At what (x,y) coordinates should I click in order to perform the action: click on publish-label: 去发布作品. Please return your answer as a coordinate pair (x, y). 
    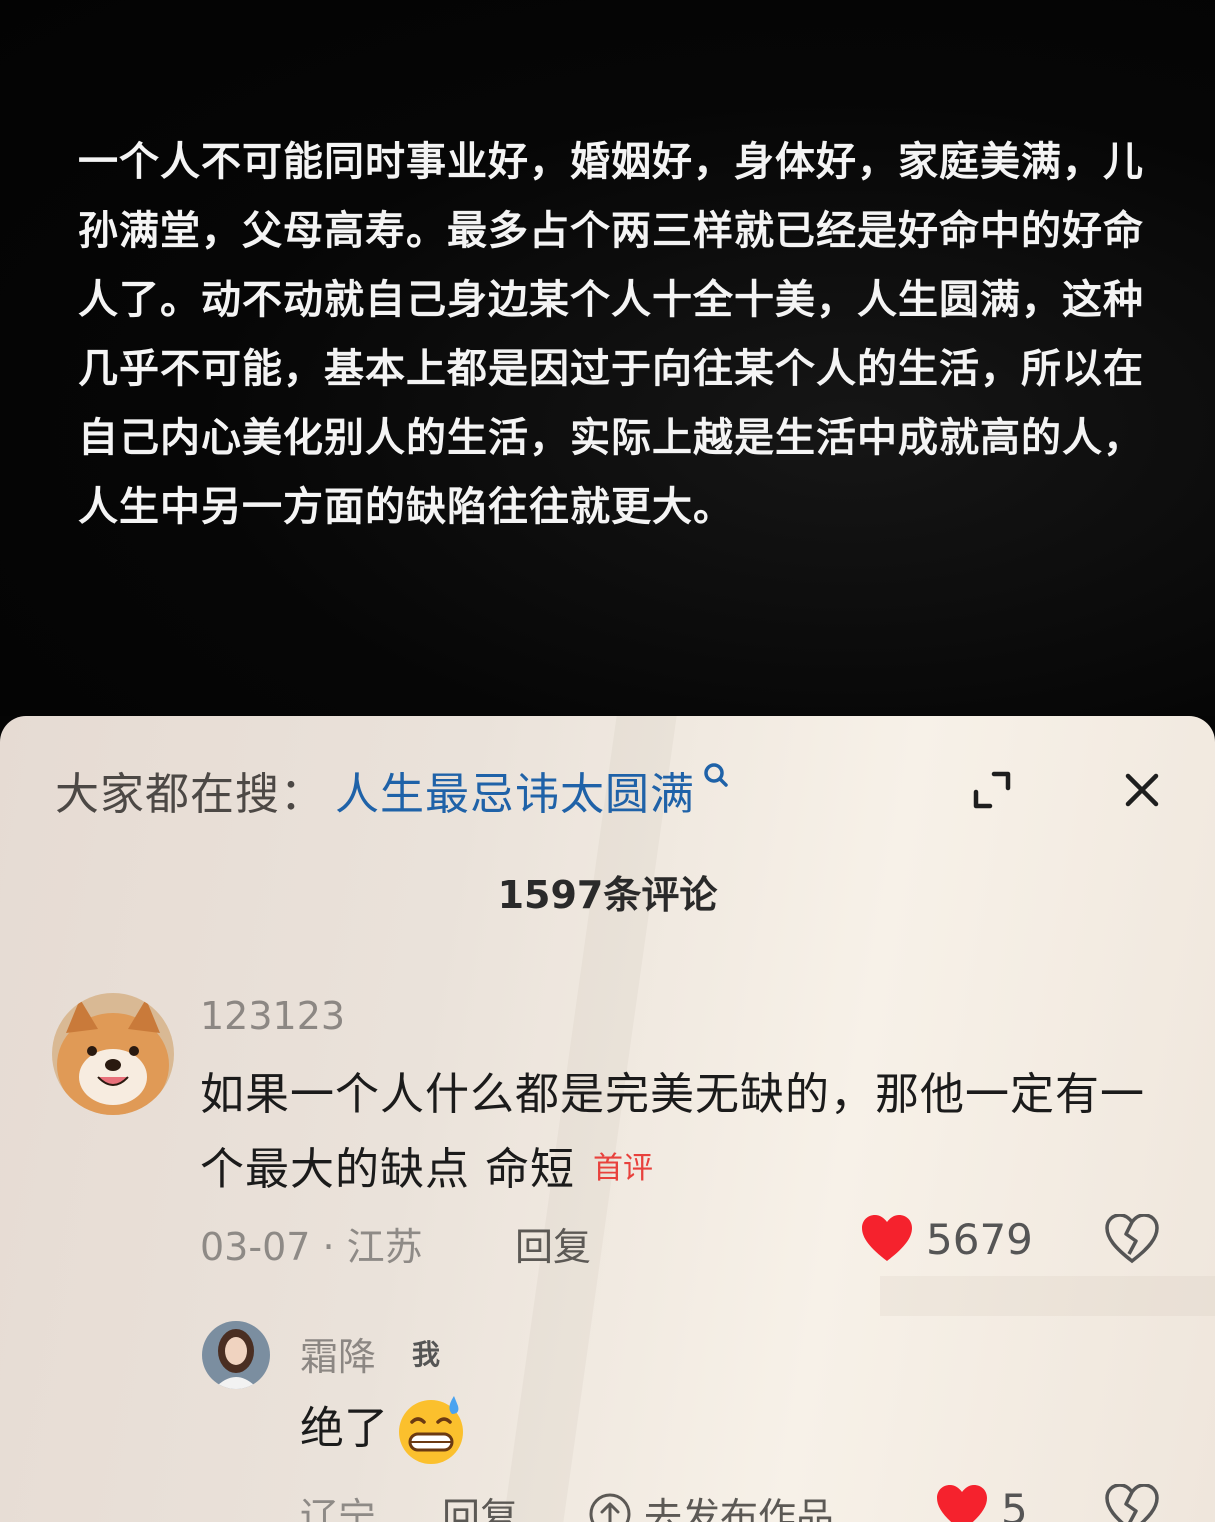
    Looking at the image, I should click on (739, 1508).